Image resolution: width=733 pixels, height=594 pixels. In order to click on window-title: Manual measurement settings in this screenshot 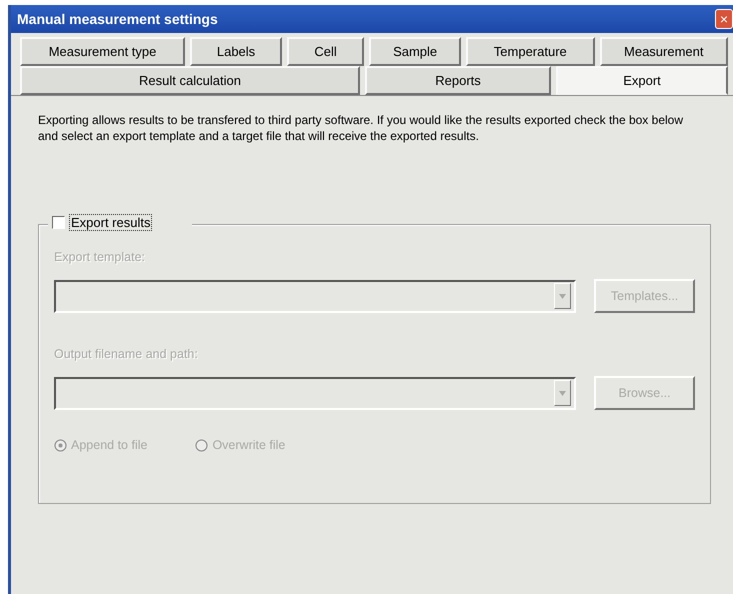, I will do `click(117, 19)`.